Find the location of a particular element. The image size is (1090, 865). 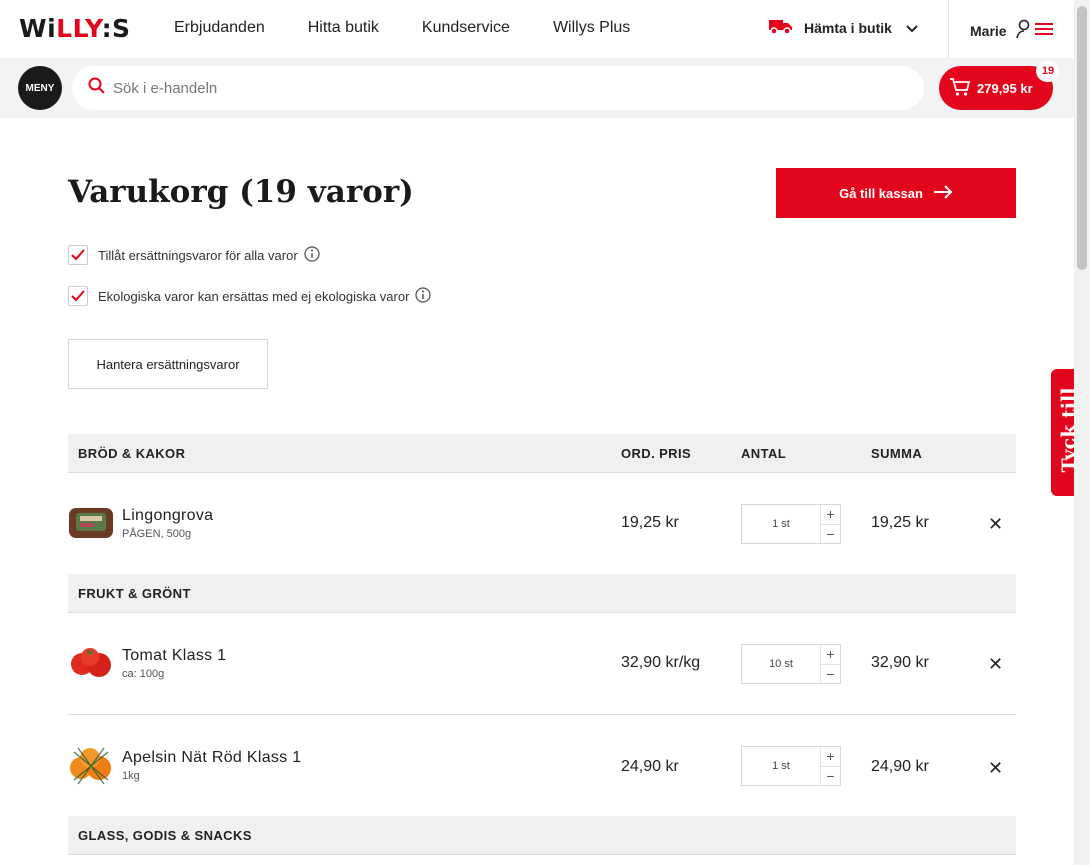

column-header-quantity: ANTAL is located at coordinates (764, 453).